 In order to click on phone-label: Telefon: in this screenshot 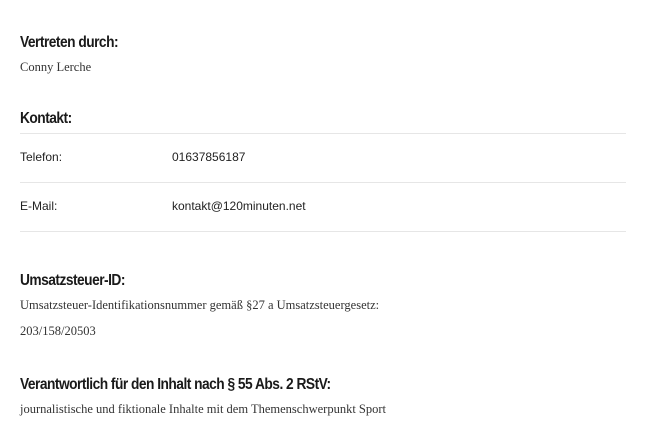, I will do `click(41, 157)`.